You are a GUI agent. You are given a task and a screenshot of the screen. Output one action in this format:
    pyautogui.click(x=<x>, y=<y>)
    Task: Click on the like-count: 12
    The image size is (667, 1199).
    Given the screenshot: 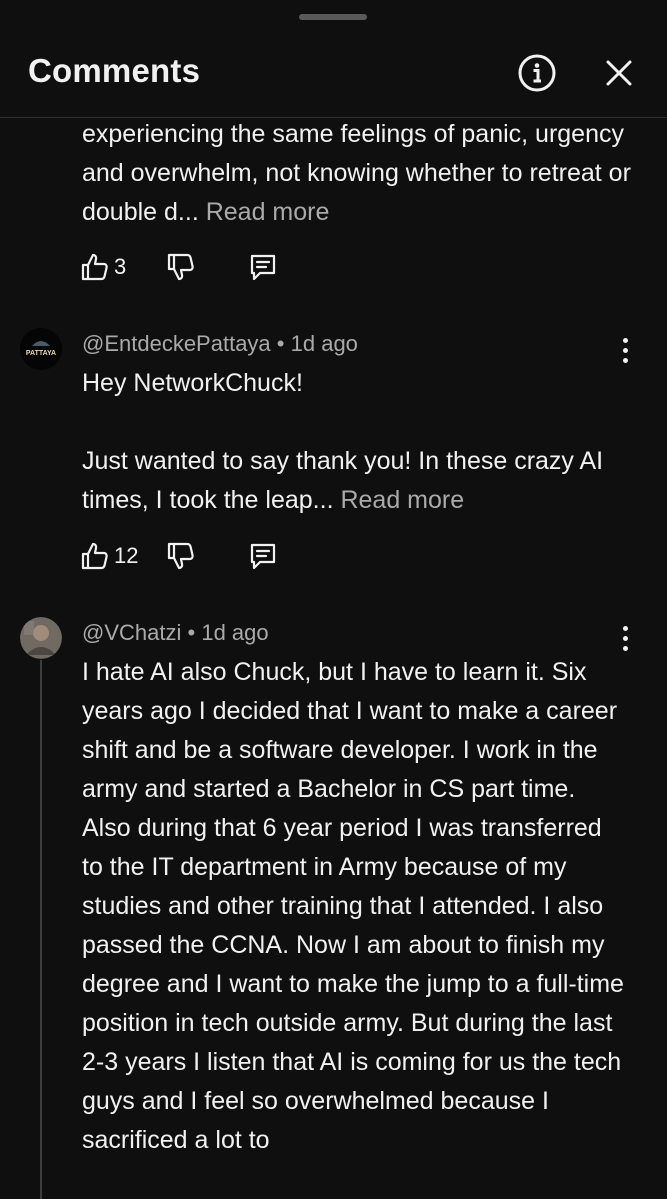 What is the action you would take?
    pyautogui.click(x=126, y=555)
    